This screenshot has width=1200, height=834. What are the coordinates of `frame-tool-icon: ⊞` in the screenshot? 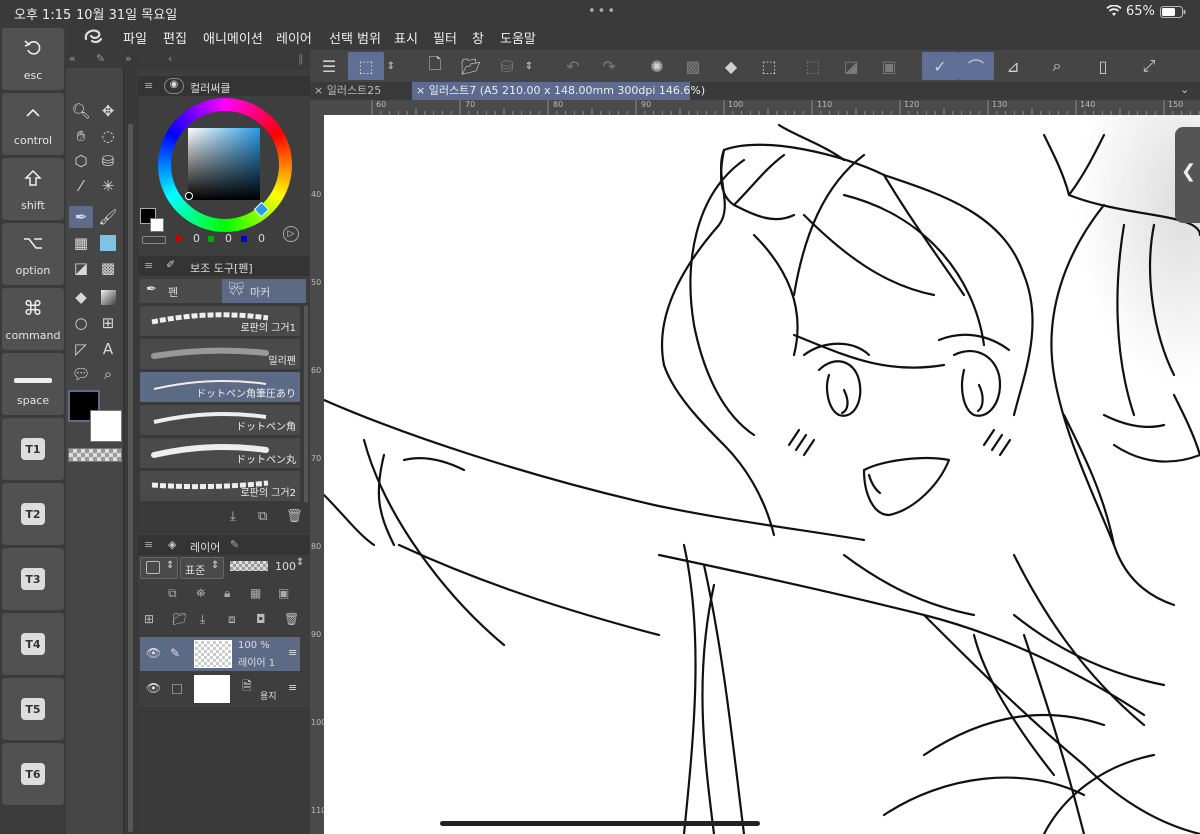 It's located at (108, 323).